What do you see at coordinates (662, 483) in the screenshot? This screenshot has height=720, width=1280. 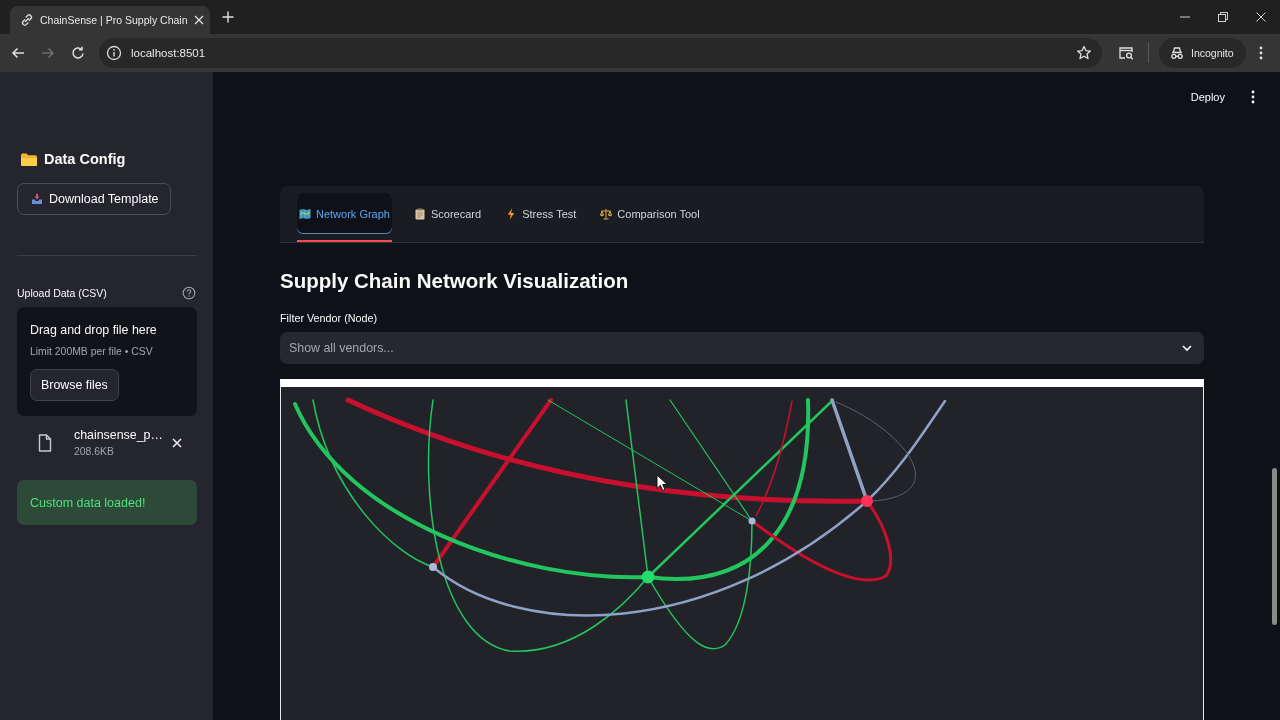 I see `mouse-cursor-icon` at bounding box center [662, 483].